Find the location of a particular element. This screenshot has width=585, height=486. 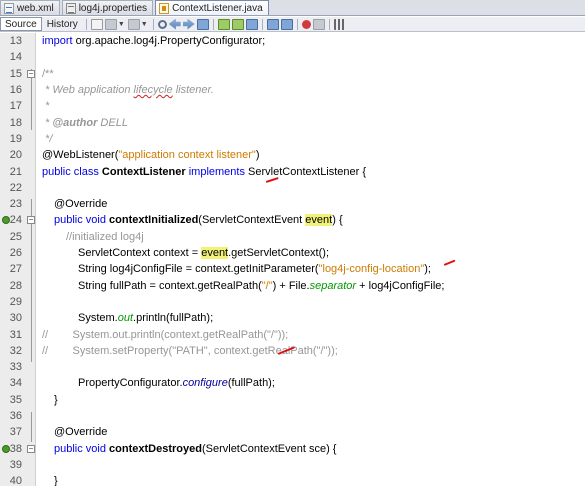

code-line: 17 * is located at coordinates (292, 106).